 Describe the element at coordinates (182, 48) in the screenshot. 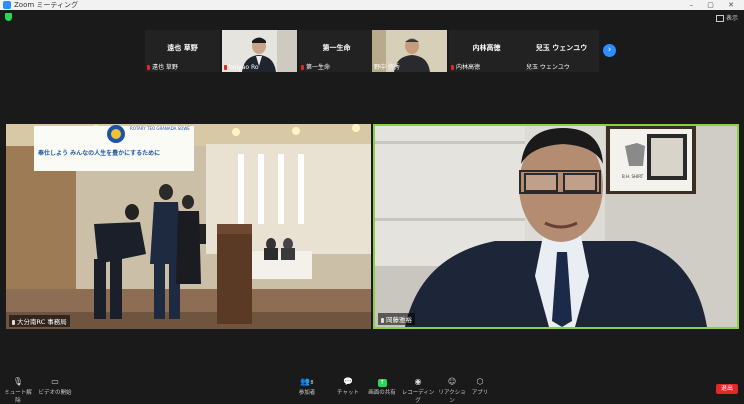

I see `participant-name: 遠也 草野` at that location.